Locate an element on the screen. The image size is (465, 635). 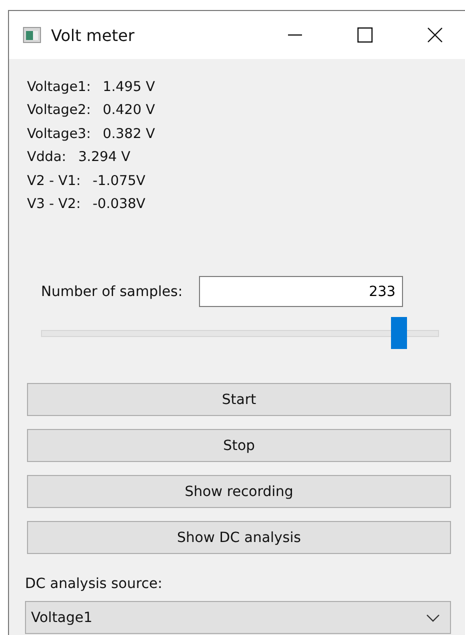
action-button: Start is located at coordinates (239, 399).